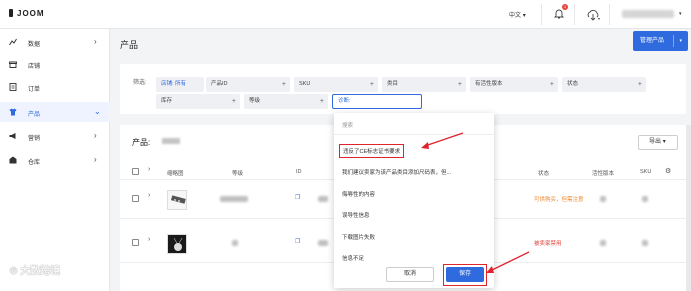  I want to click on watermark-text: 大数跨境, so click(40, 271).